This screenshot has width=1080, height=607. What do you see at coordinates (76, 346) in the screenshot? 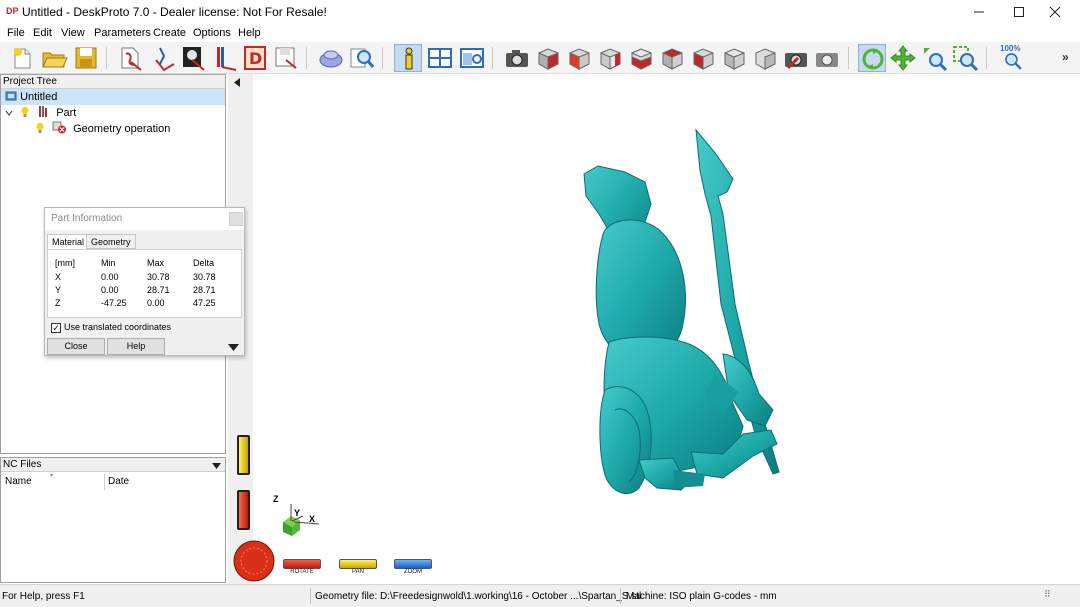
I see `close-button: Close` at bounding box center [76, 346].